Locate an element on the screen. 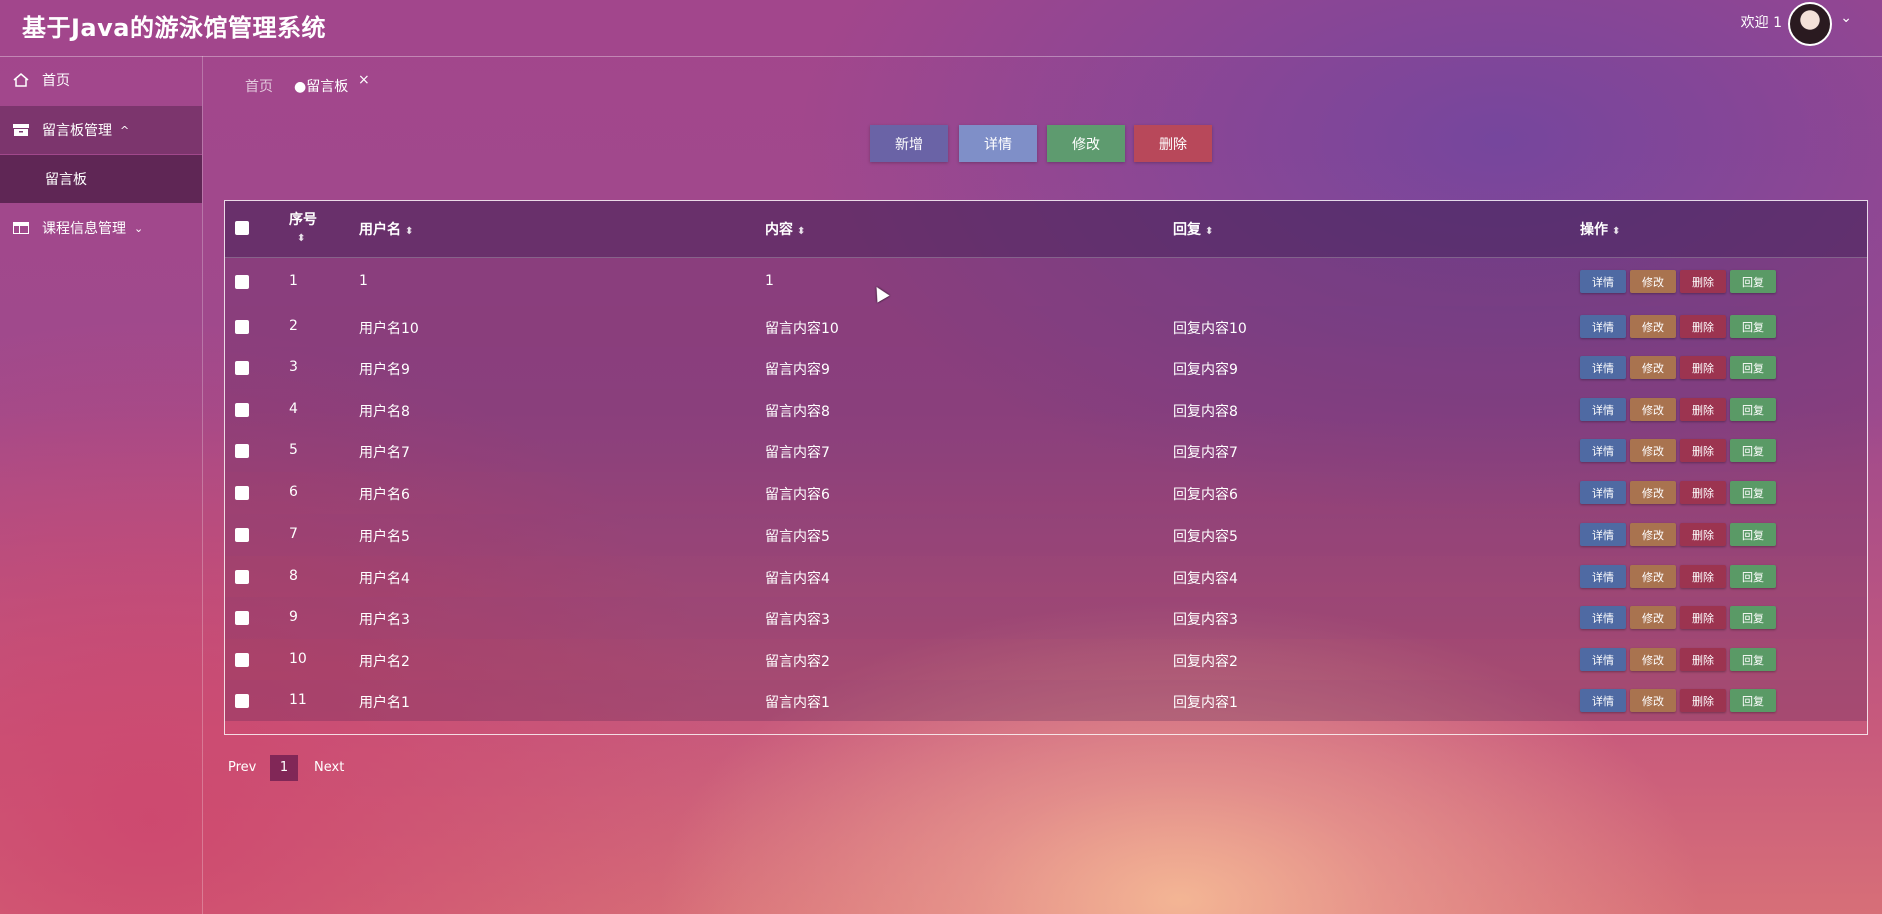 This screenshot has height=914, width=1882. sidebar-item-message-board: 留言板 is located at coordinates (101, 179).